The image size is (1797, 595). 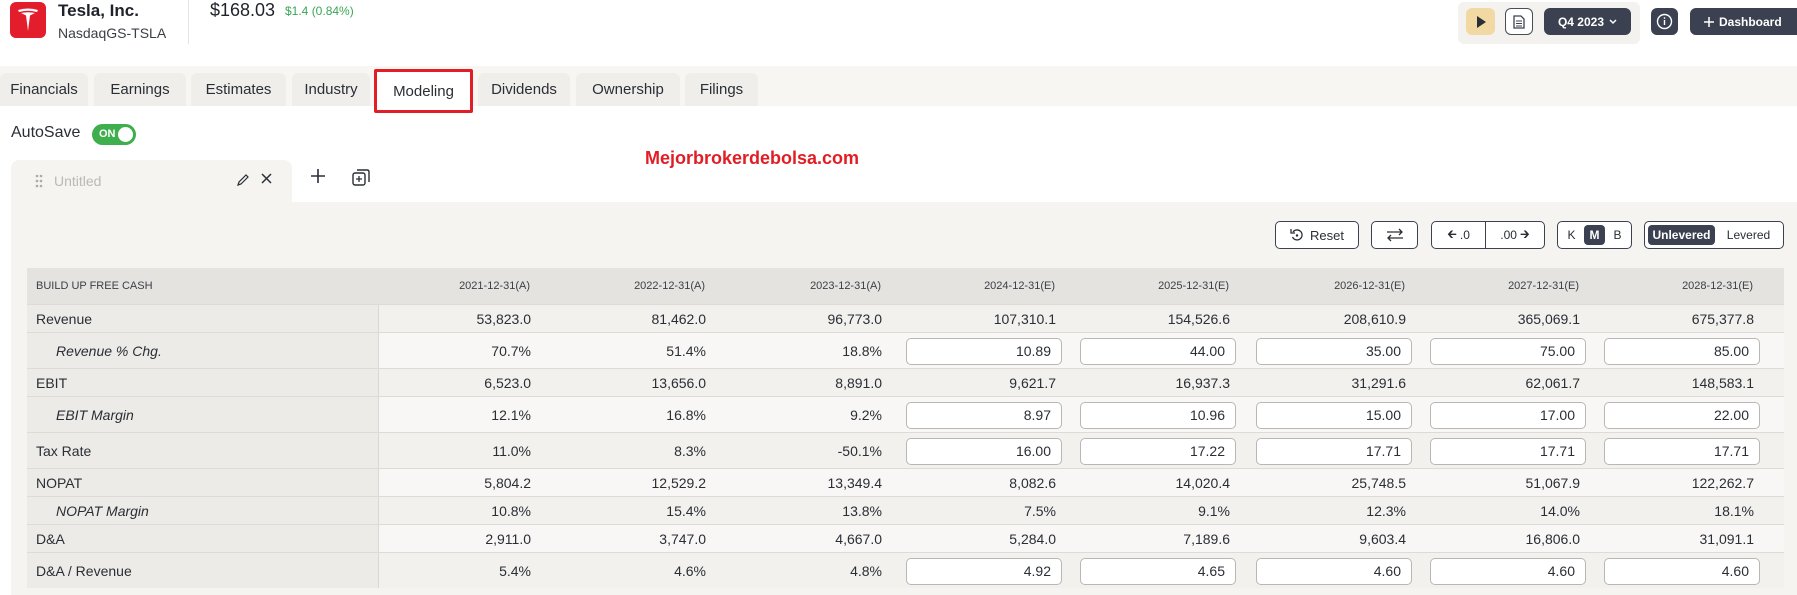 I want to click on mode-option-unlevered: Unlevered, so click(x=1681, y=235).